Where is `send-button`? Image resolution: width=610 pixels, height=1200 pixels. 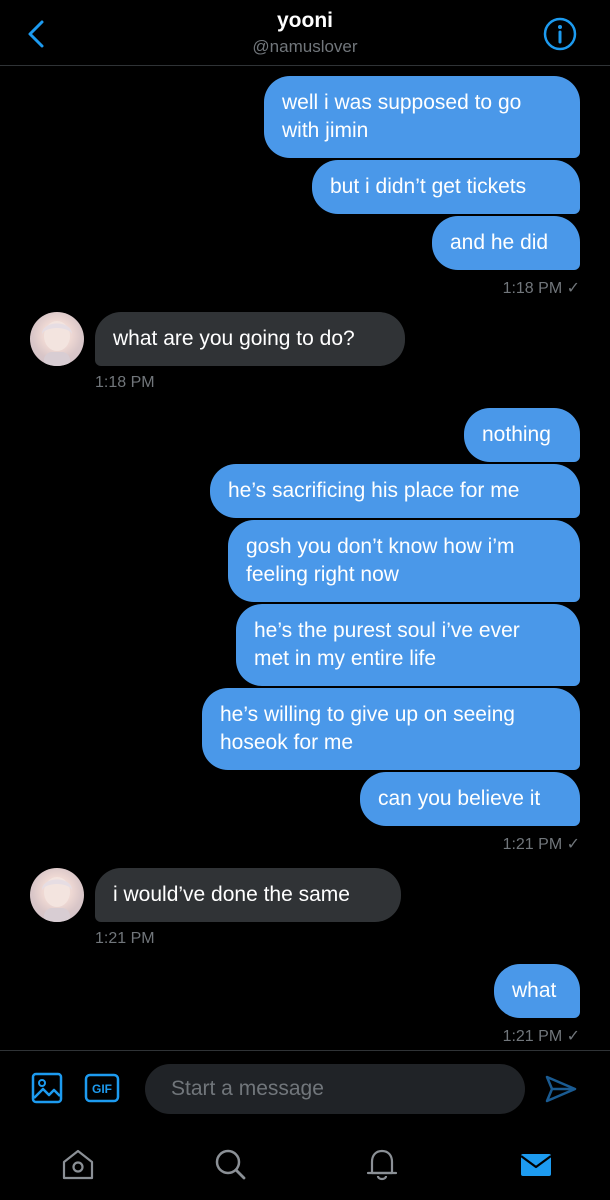 send-button is located at coordinates (561, 1089).